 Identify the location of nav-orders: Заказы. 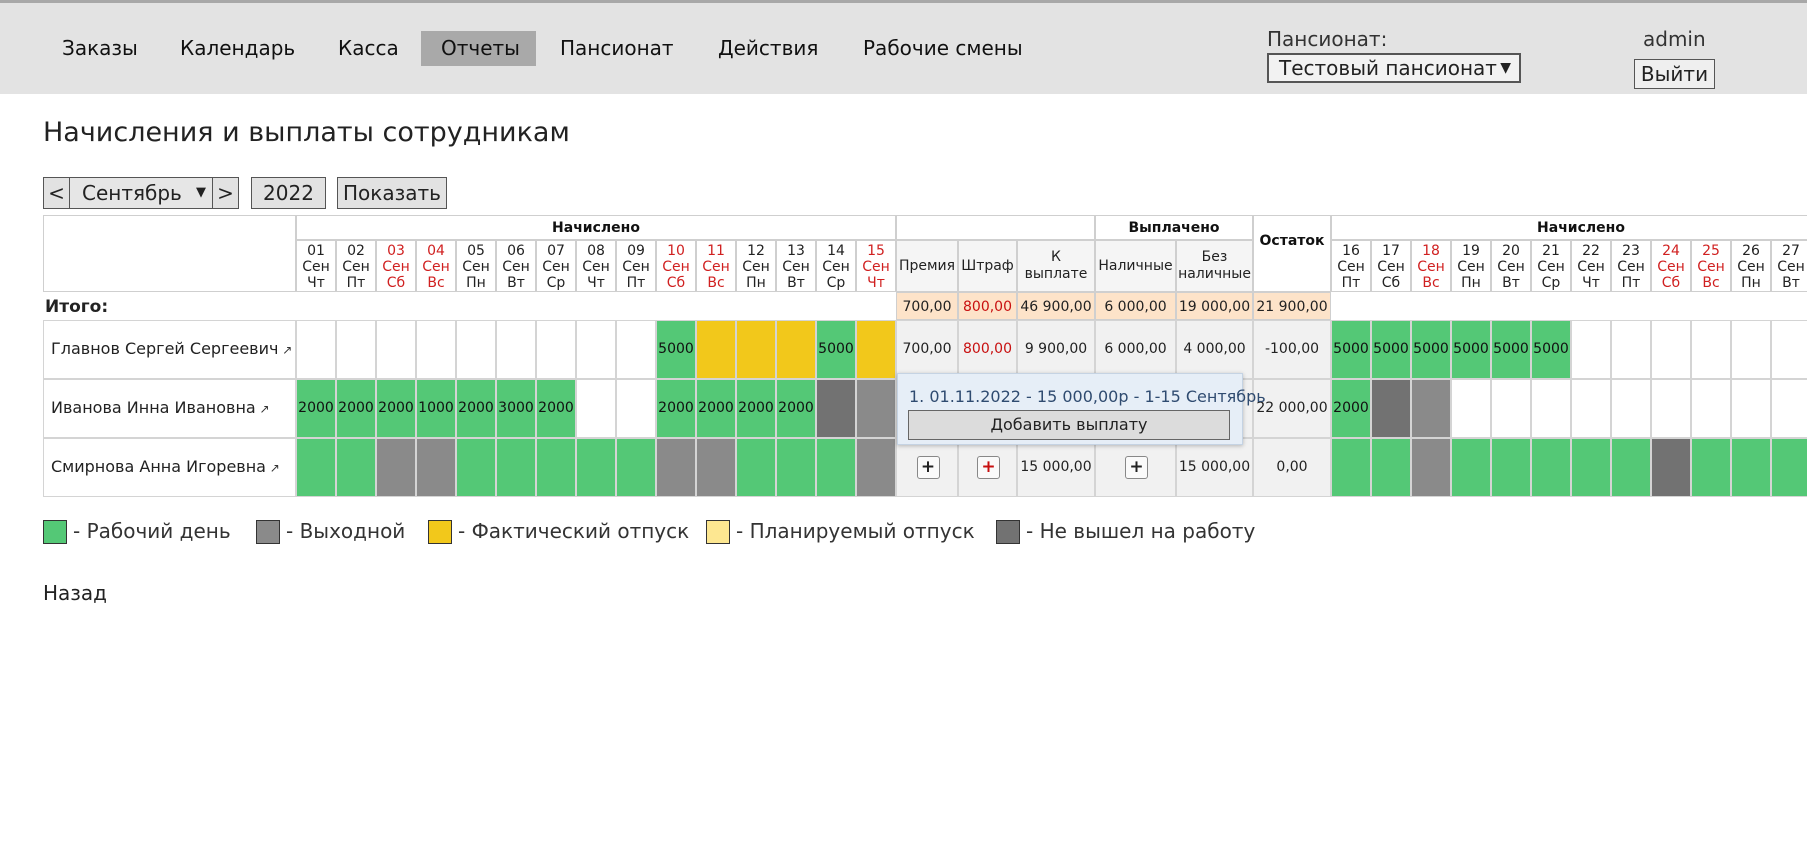
(100, 48).